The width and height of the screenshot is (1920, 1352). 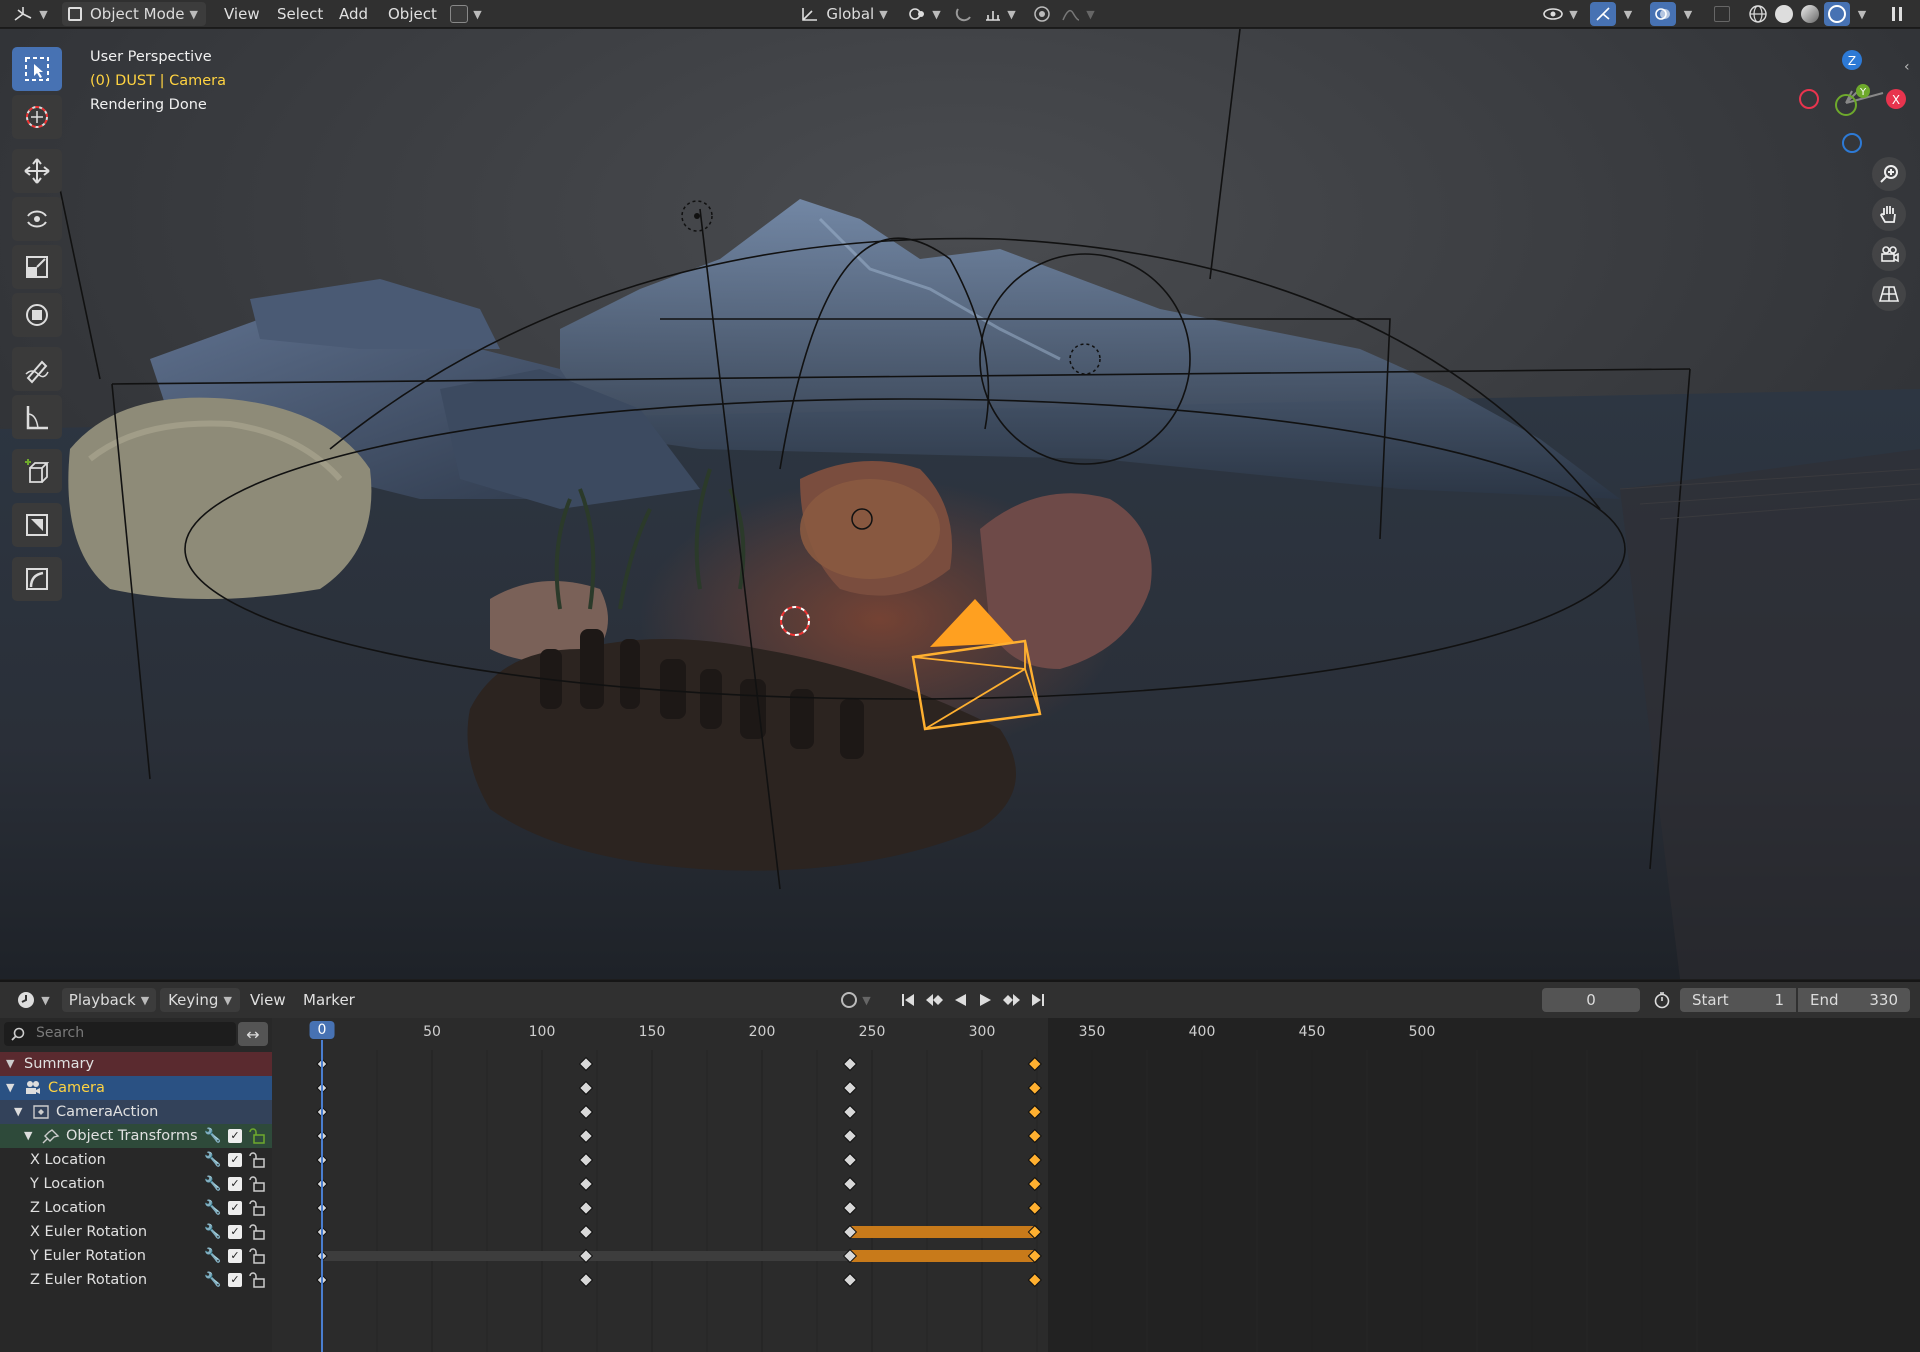 I want to click on keyframe-hold-bar, so click(x=942, y=1232).